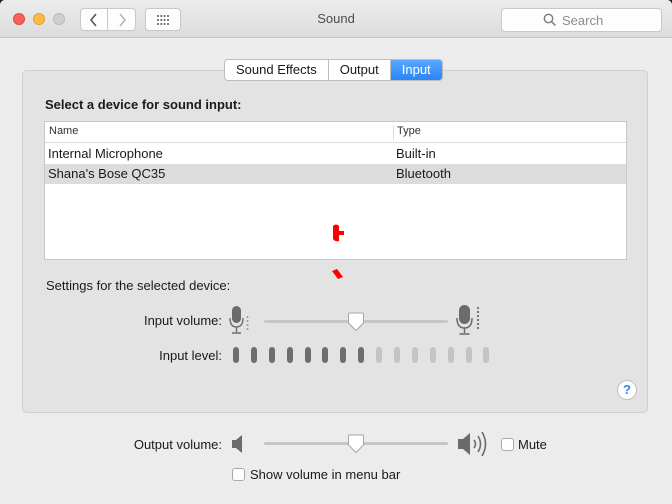 This screenshot has height=504, width=672. I want to click on output-volume-label: Output volume:, so click(177, 444).